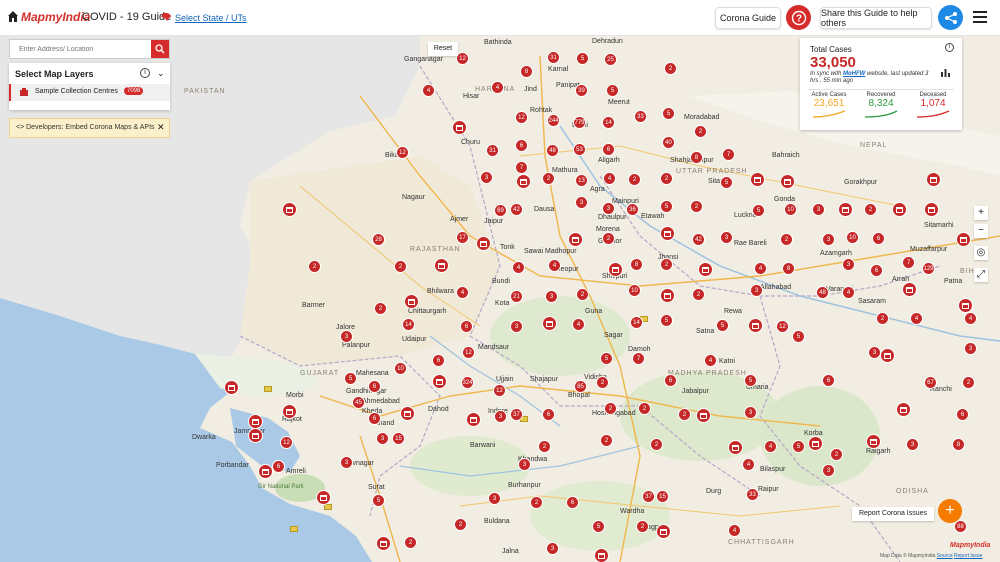 This screenshot has height=562, width=1000. I want to click on close-icon: ✕, so click(161, 127).